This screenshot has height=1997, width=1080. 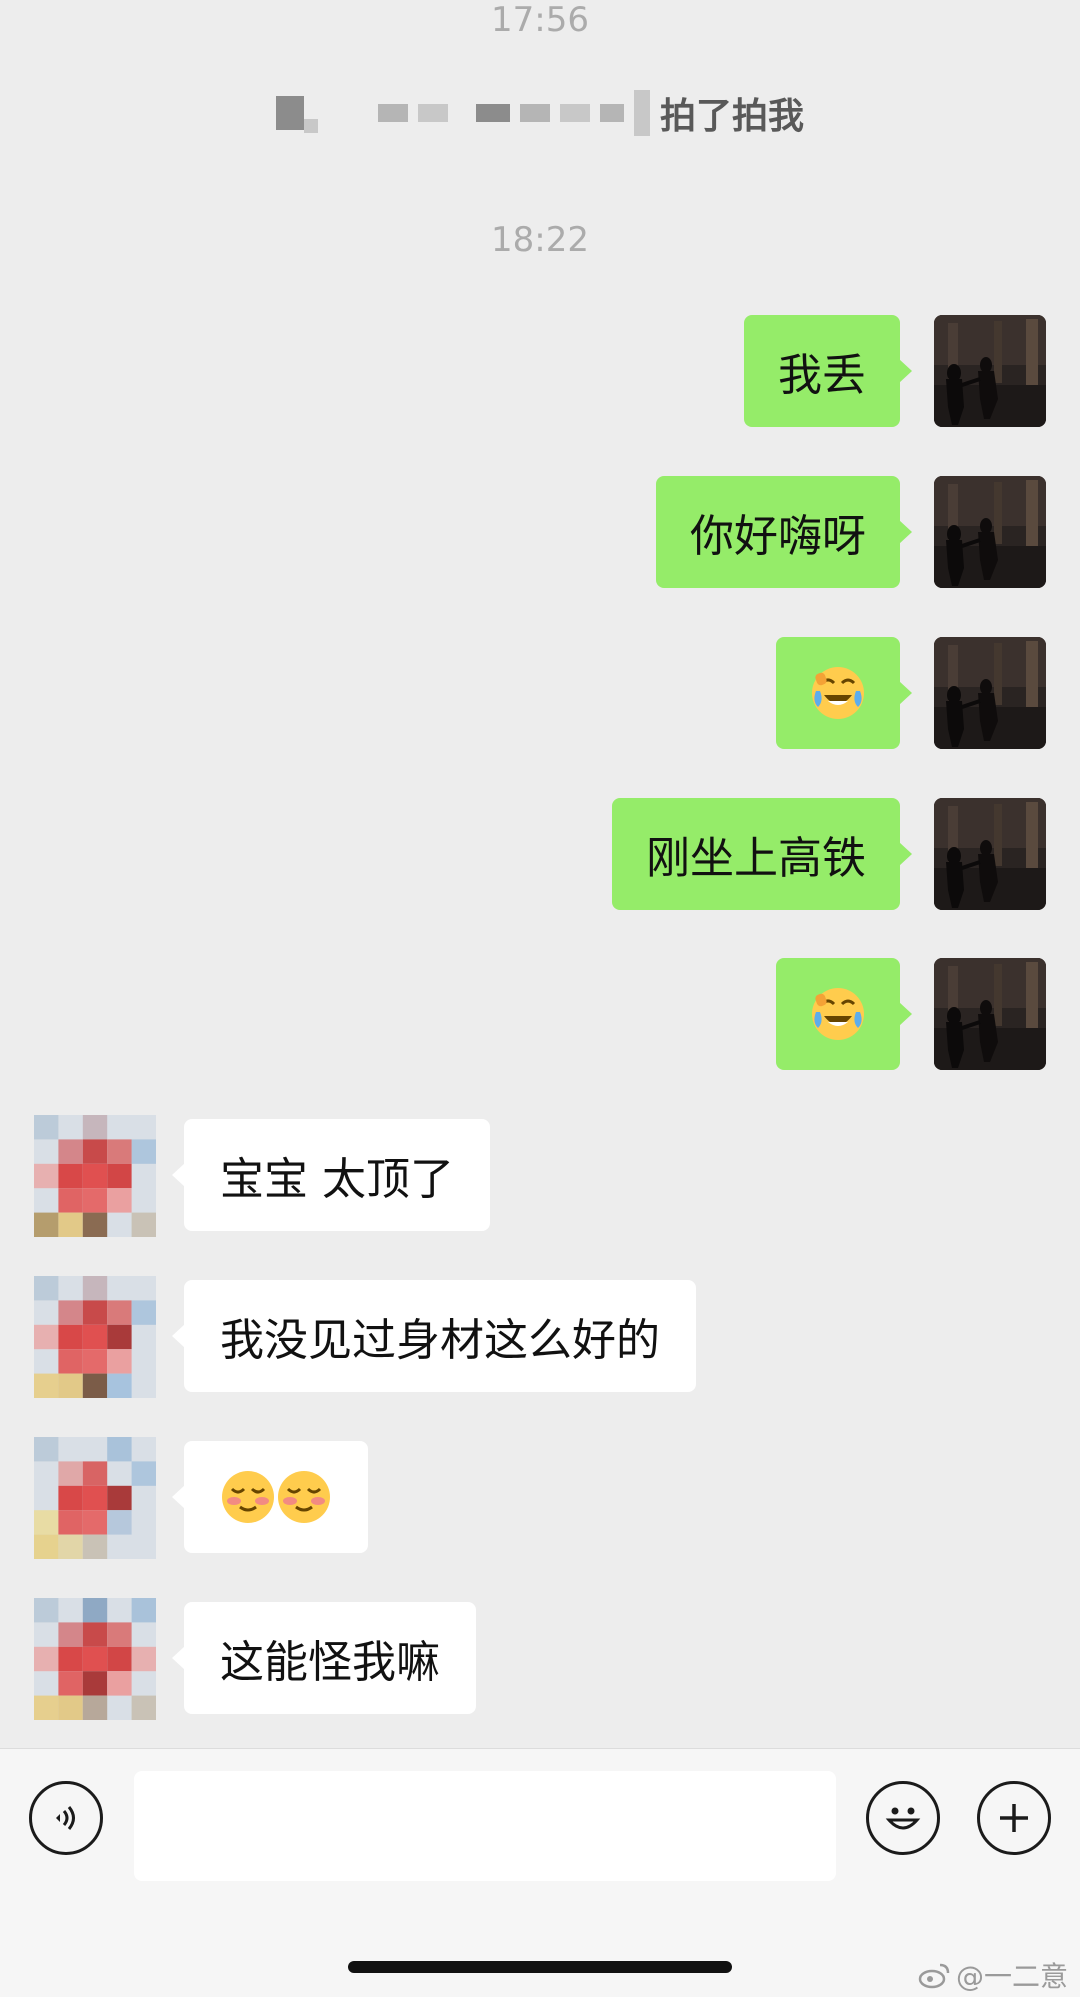 I want to click on voice-icon, so click(x=65, y=1818).